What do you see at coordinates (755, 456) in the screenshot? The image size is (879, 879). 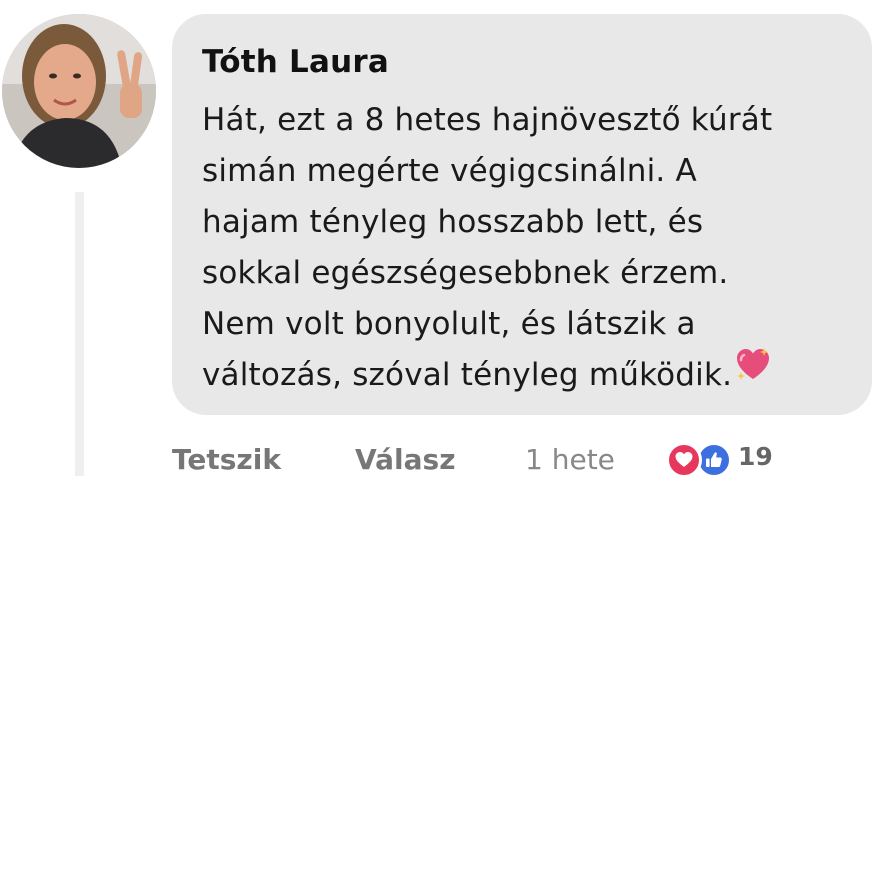 I see `reaction-count: 19` at bounding box center [755, 456].